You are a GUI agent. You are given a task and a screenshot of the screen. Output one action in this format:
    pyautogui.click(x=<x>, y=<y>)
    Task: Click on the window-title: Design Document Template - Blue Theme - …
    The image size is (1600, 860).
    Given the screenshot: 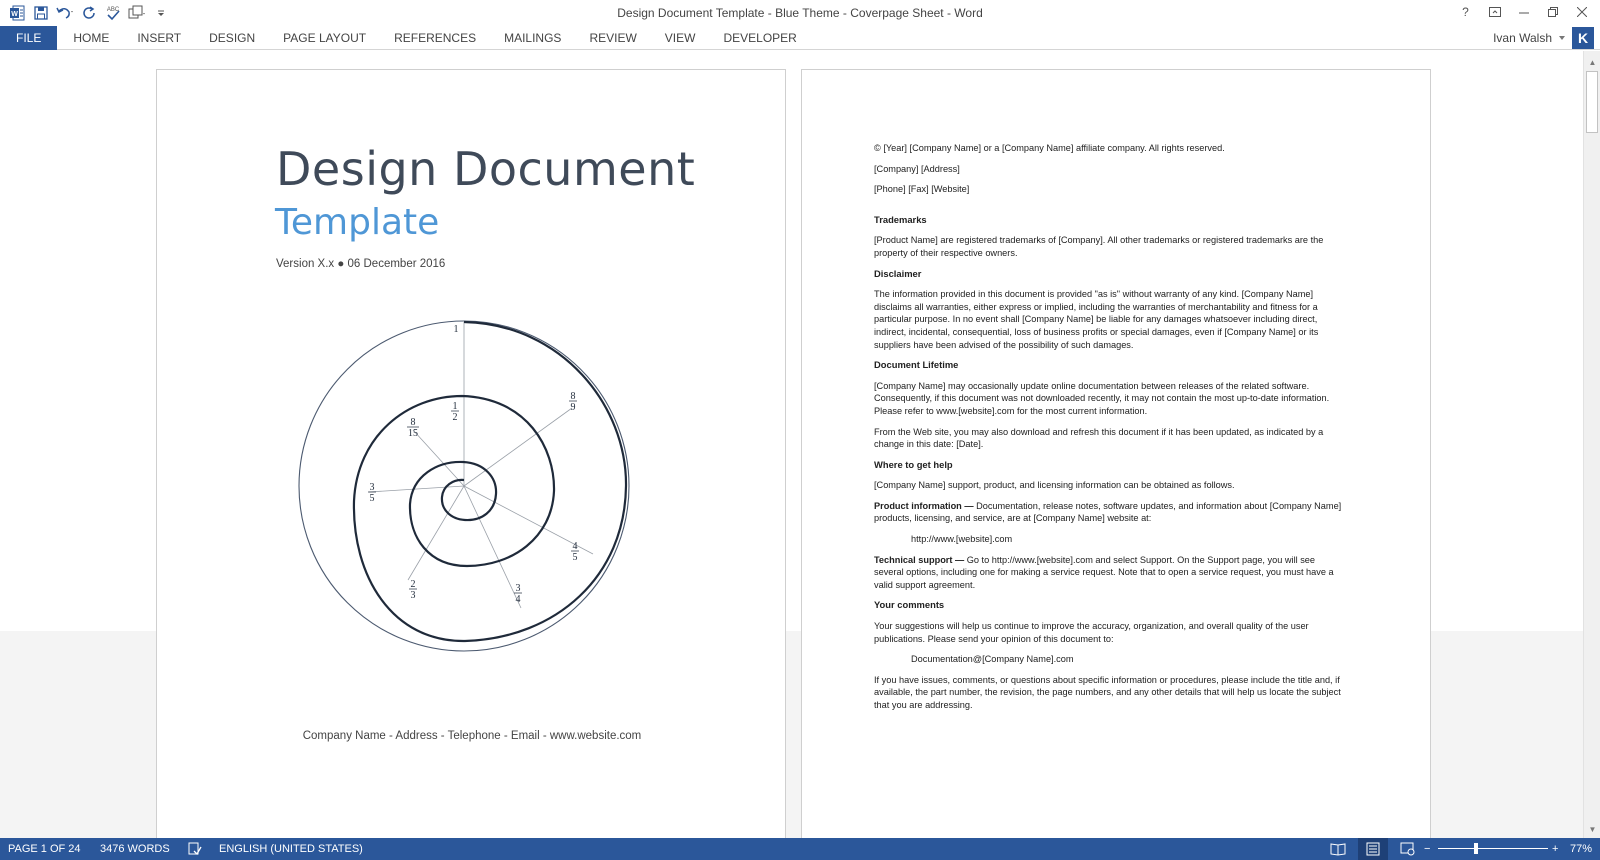 What is the action you would take?
    pyautogui.click(x=800, y=13)
    